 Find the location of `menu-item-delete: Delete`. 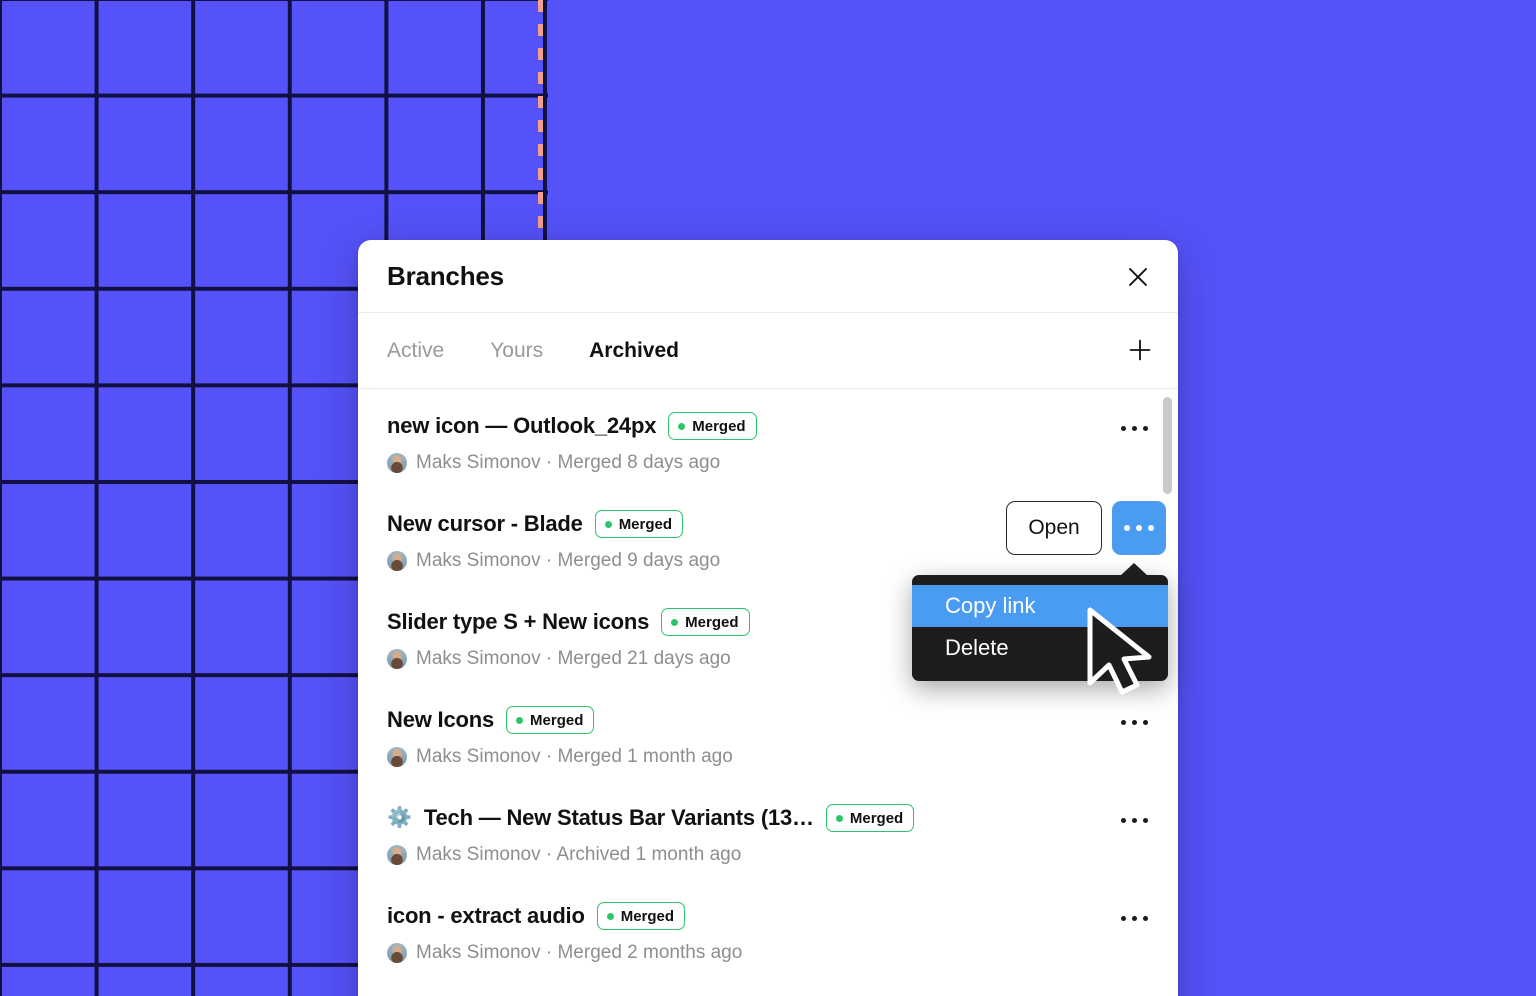

menu-item-delete: Delete is located at coordinates (1040, 648).